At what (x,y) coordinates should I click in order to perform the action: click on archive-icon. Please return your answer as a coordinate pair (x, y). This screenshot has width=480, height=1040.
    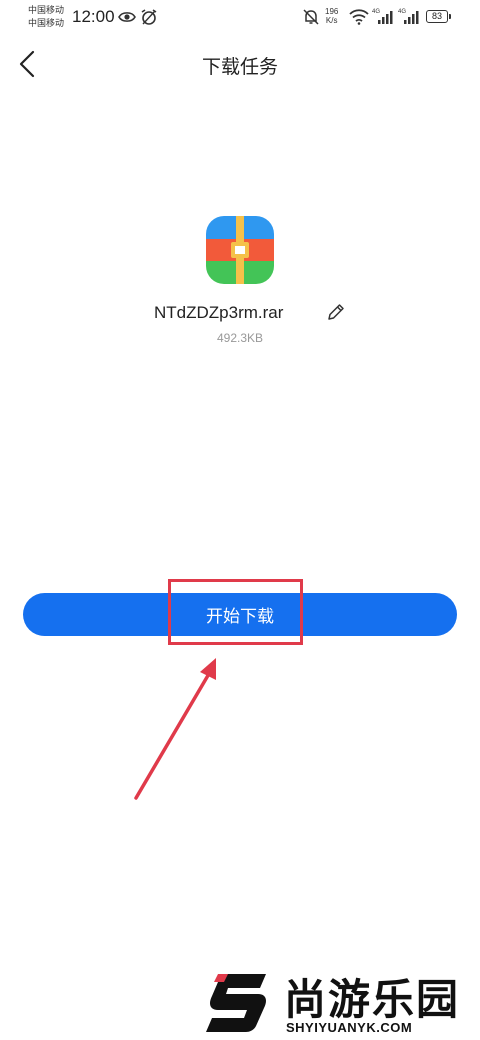
    Looking at the image, I should click on (240, 250).